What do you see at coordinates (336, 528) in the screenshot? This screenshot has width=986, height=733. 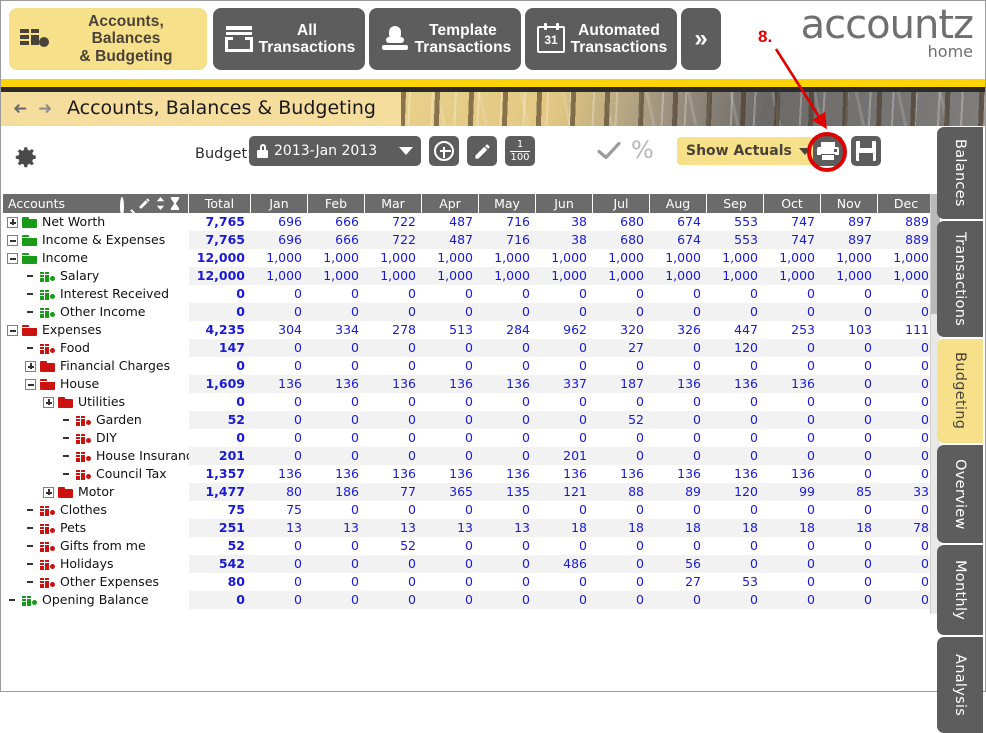 I see `value-cell-feb: 13` at bounding box center [336, 528].